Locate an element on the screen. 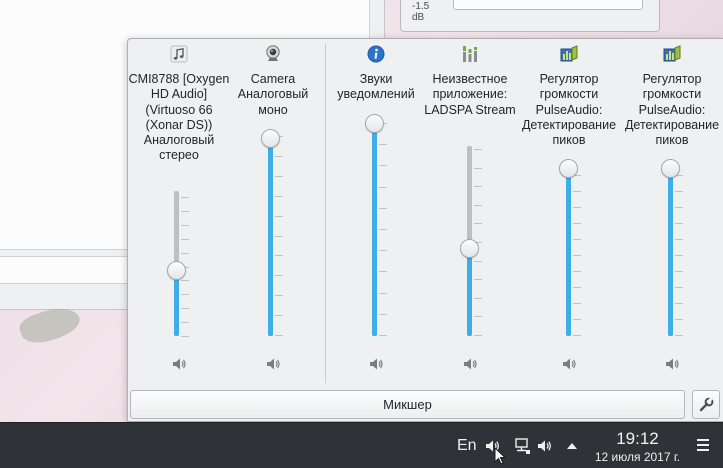  background-dialog-label: -1.5 dB is located at coordinates (421, 12).